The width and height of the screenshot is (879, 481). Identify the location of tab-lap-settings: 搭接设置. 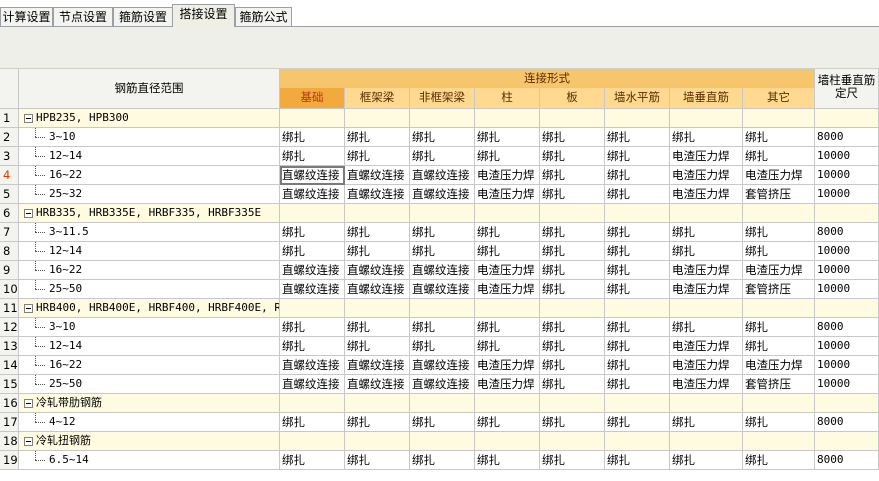
(203, 15).